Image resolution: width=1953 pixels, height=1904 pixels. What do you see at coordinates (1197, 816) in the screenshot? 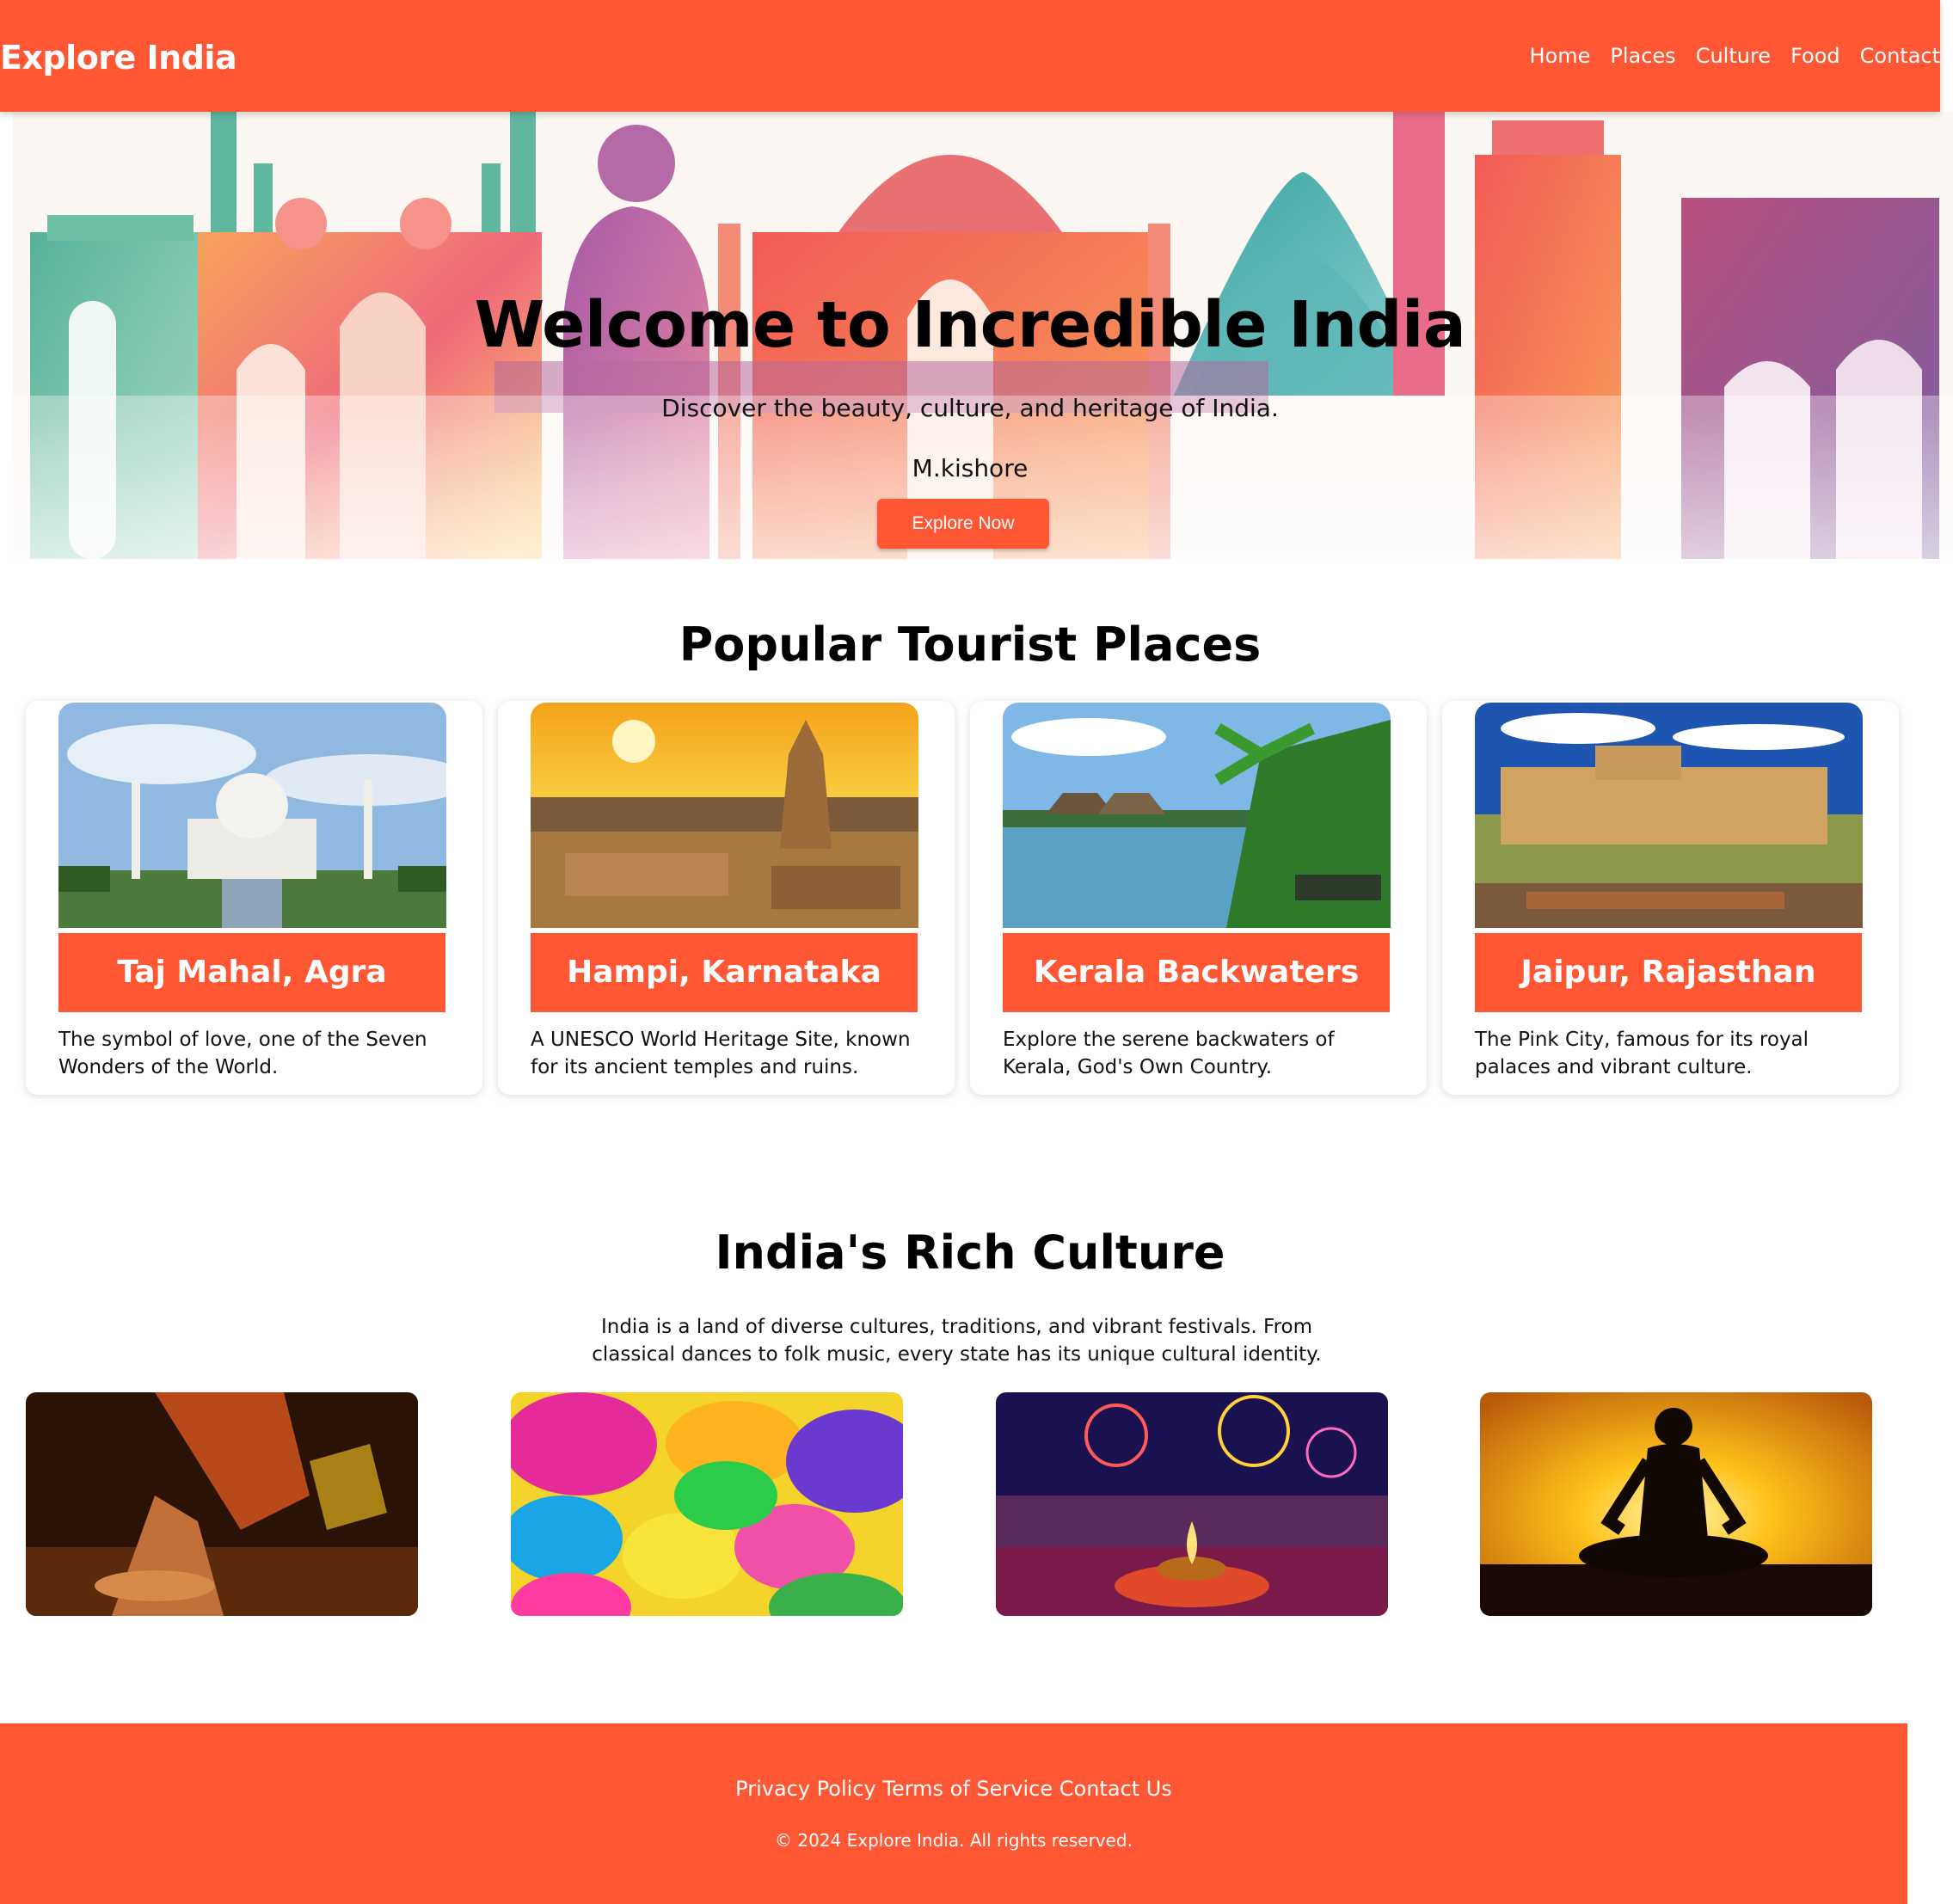
I see `kerala-backwaters-photo` at bounding box center [1197, 816].